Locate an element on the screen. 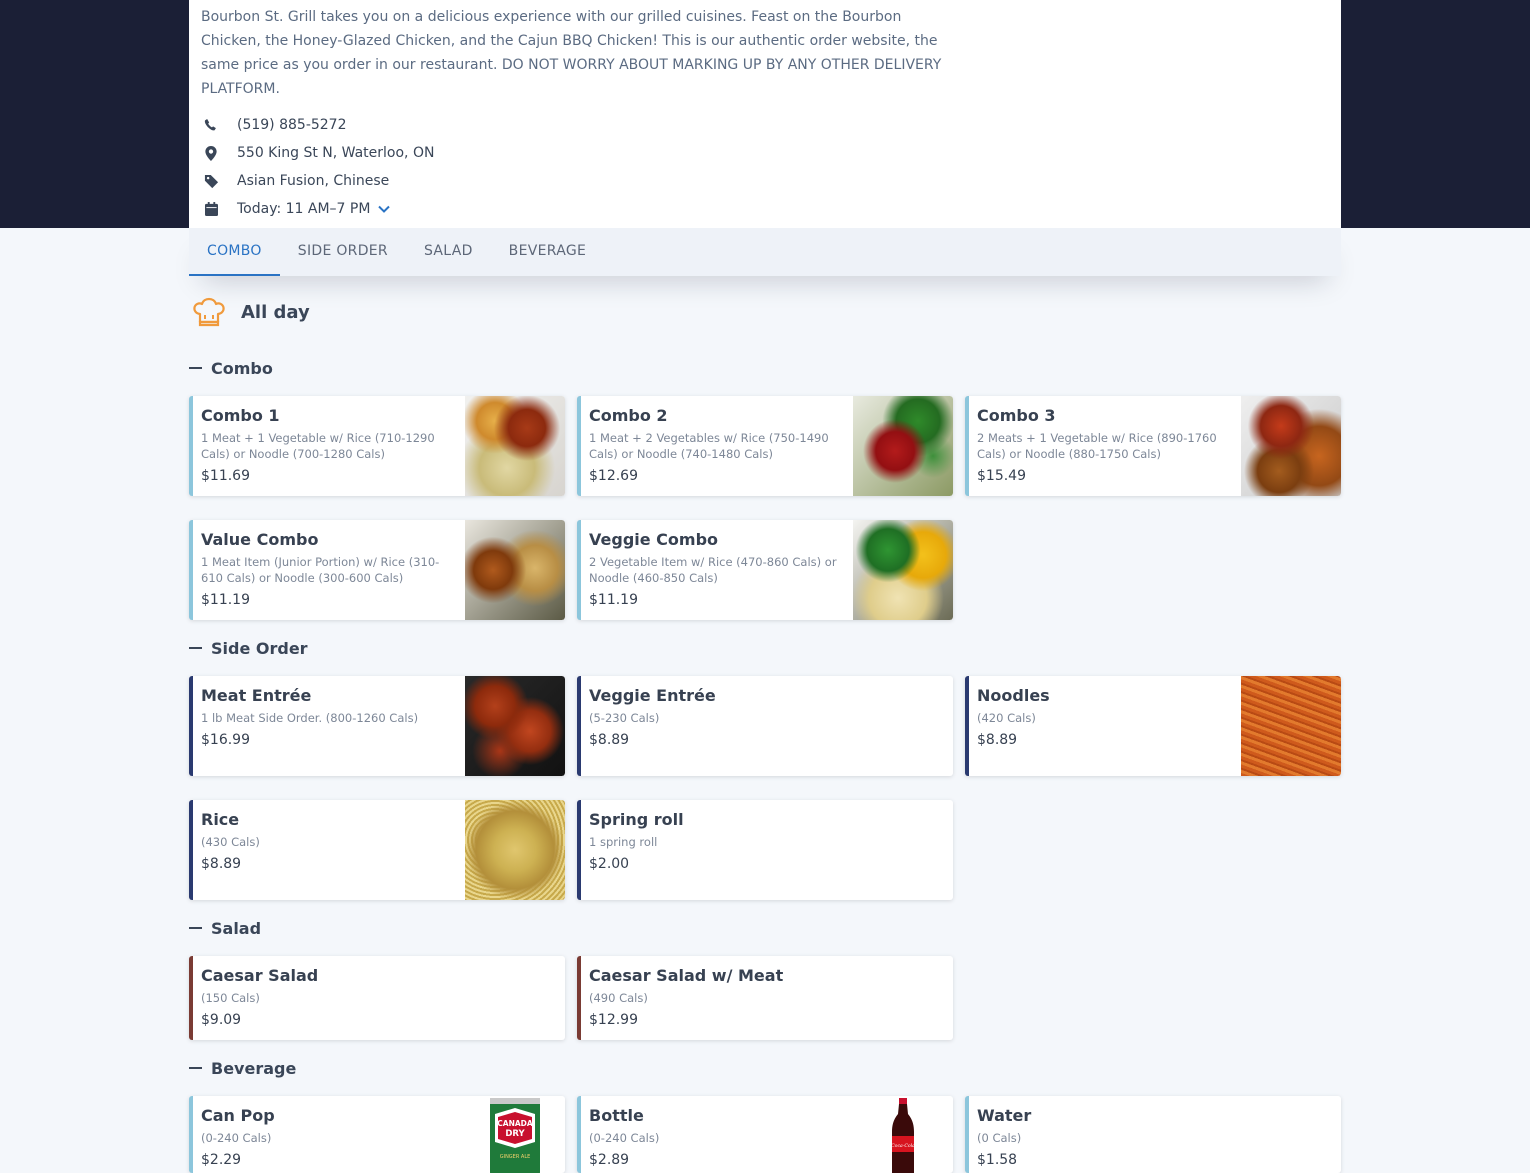 This screenshot has height=1173, width=1530. card-body: Can Pop (0-240 Cals) $2.29 is located at coordinates (238, 1137).